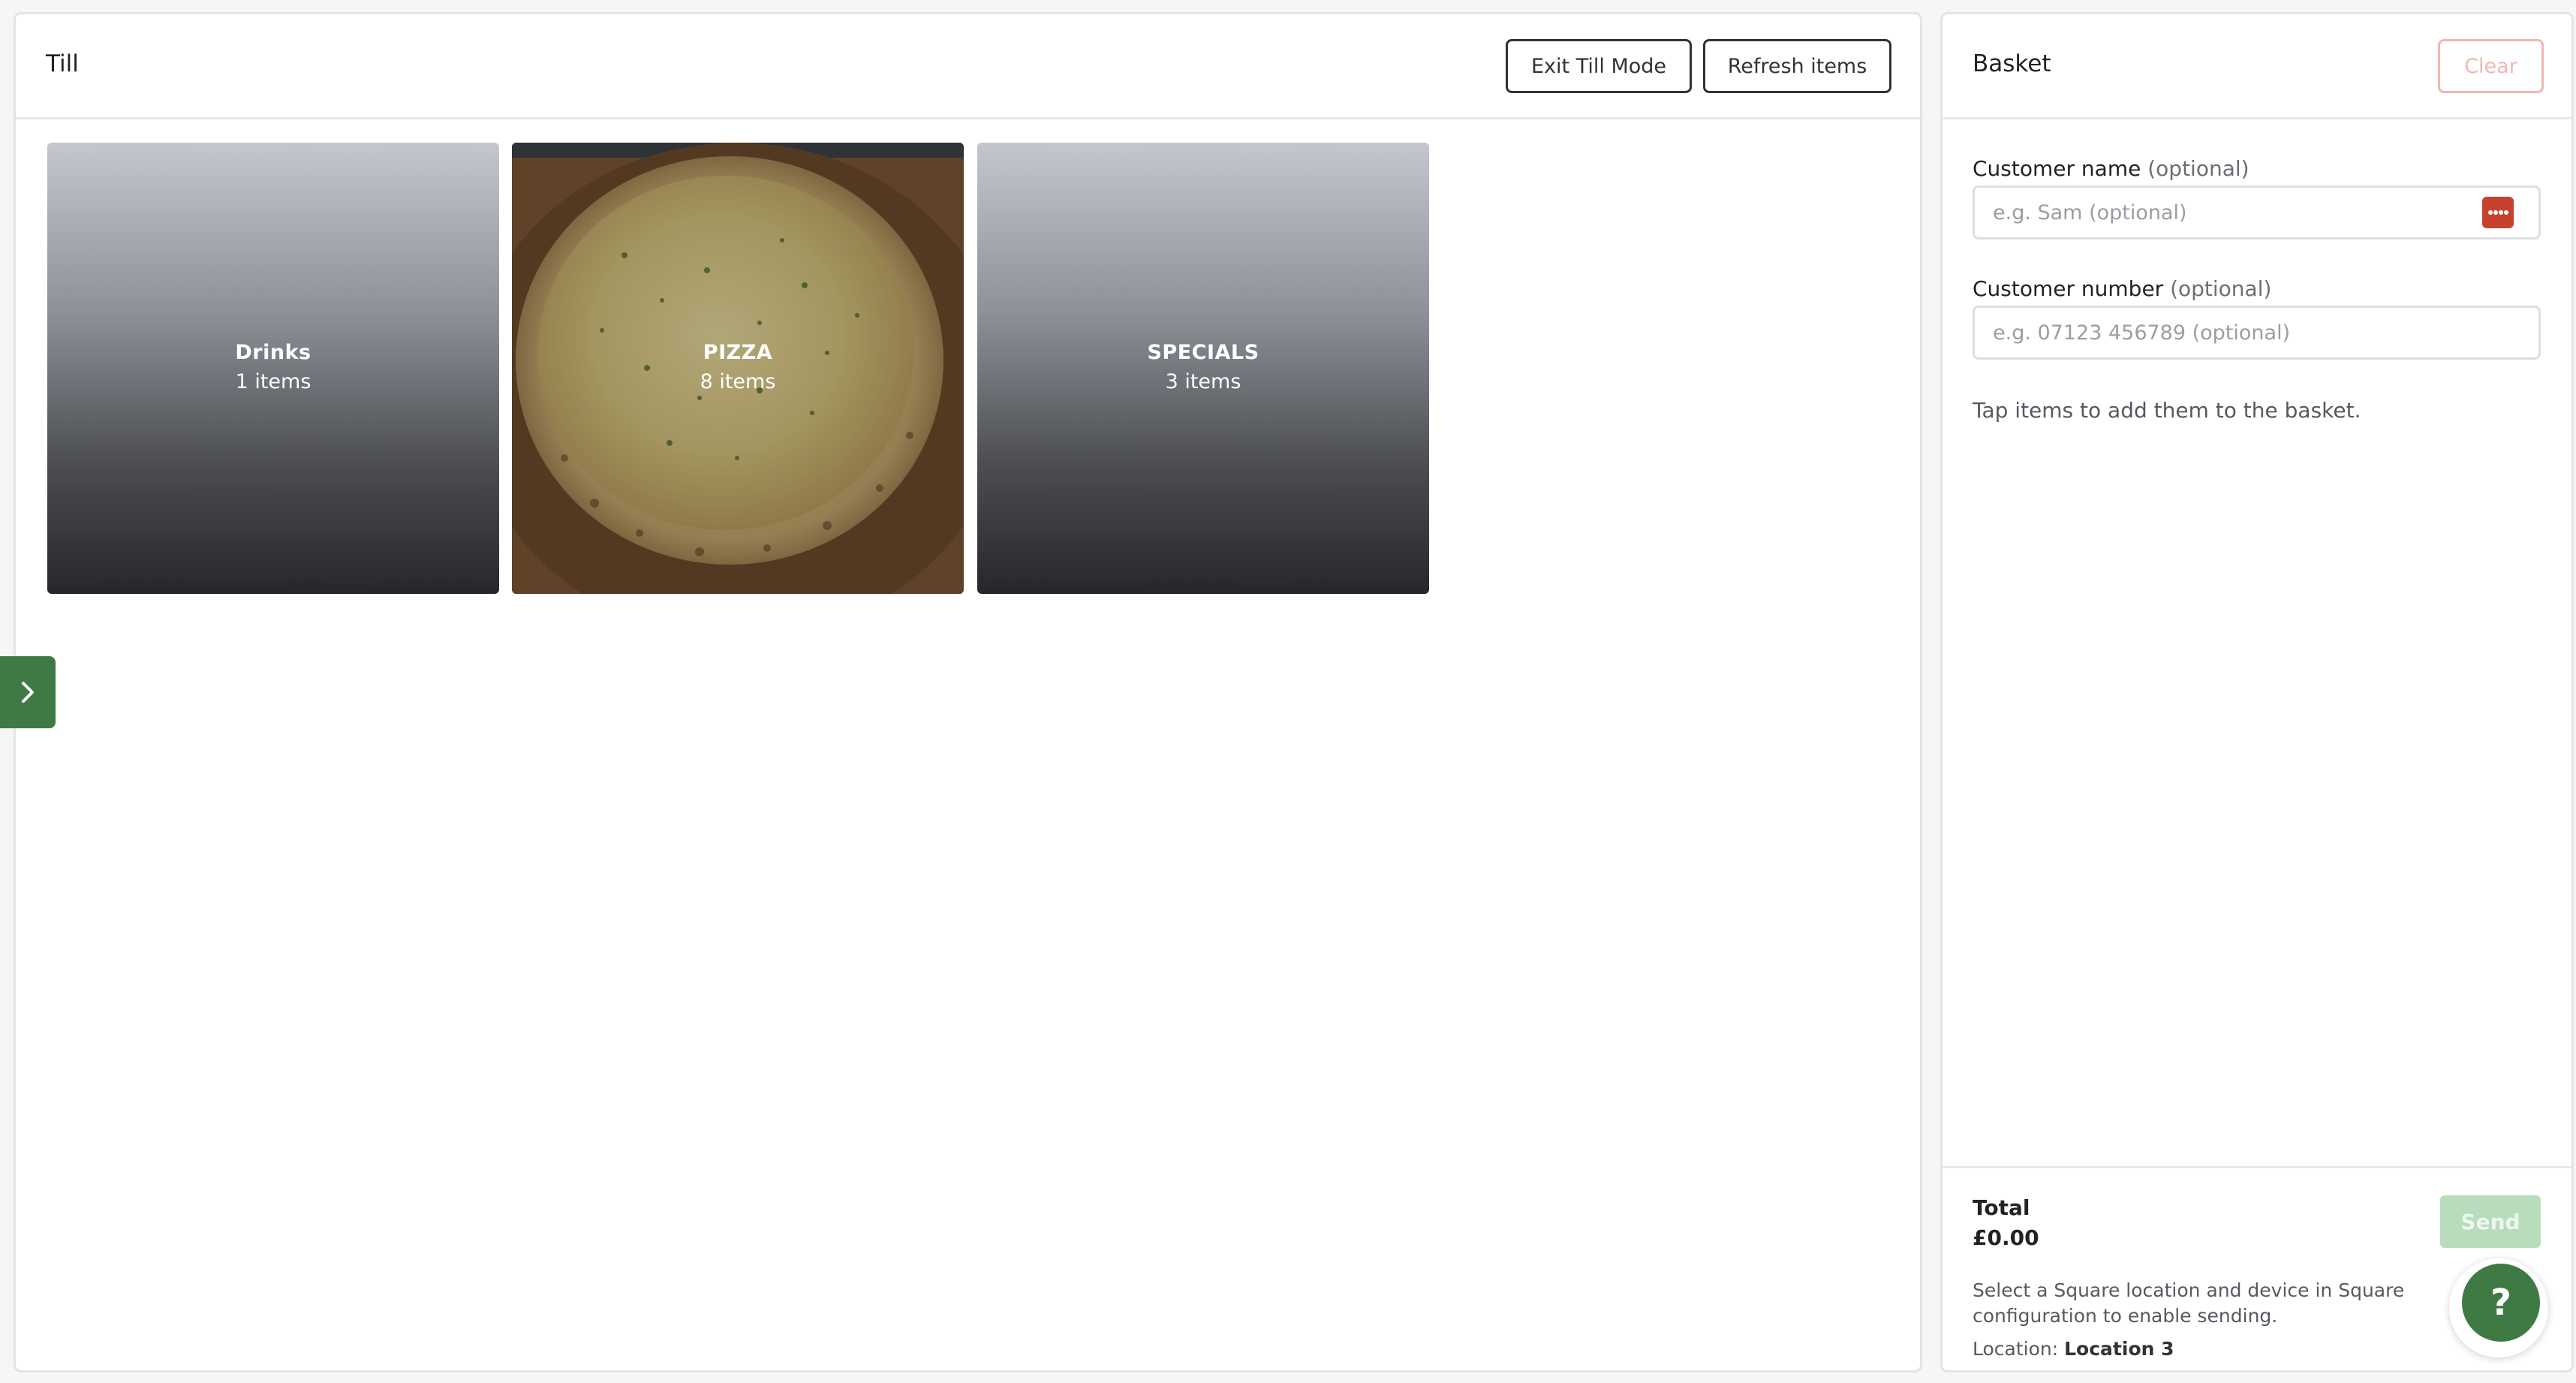 This screenshot has width=2576, height=1383. What do you see at coordinates (968, 66) in the screenshot?
I see `till-header: Till Exit Till Mode Refresh items` at bounding box center [968, 66].